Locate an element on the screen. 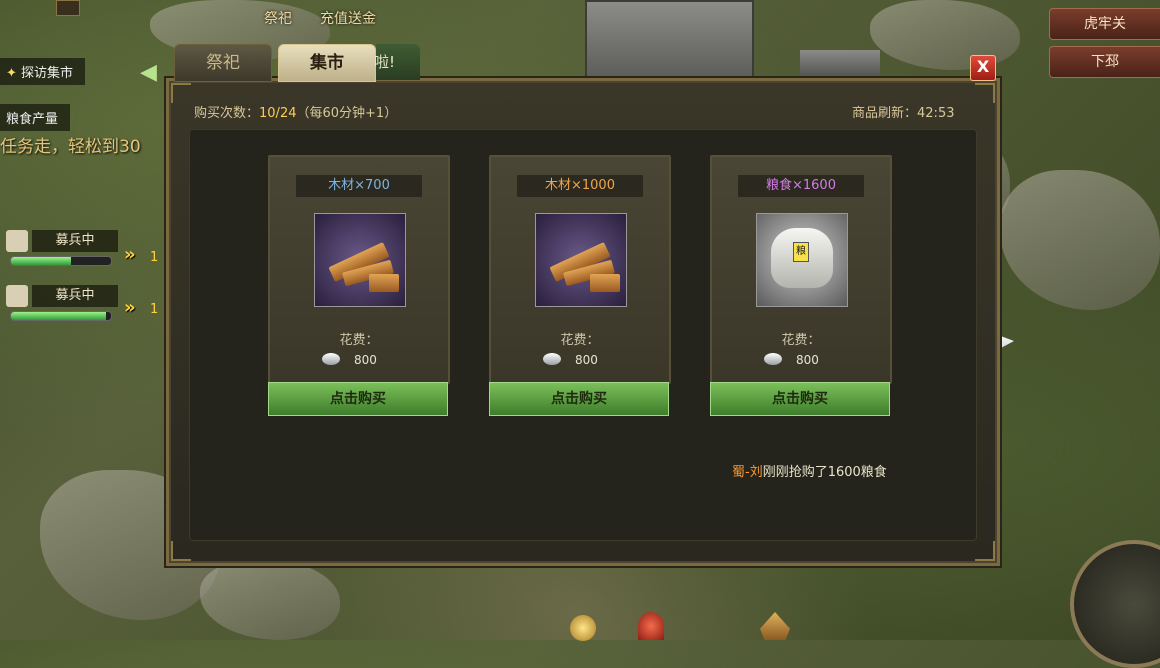 This screenshot has height=668, width=1160. refresh-timer: 商品刷新：42:53 is located at coordinates (903, 111).